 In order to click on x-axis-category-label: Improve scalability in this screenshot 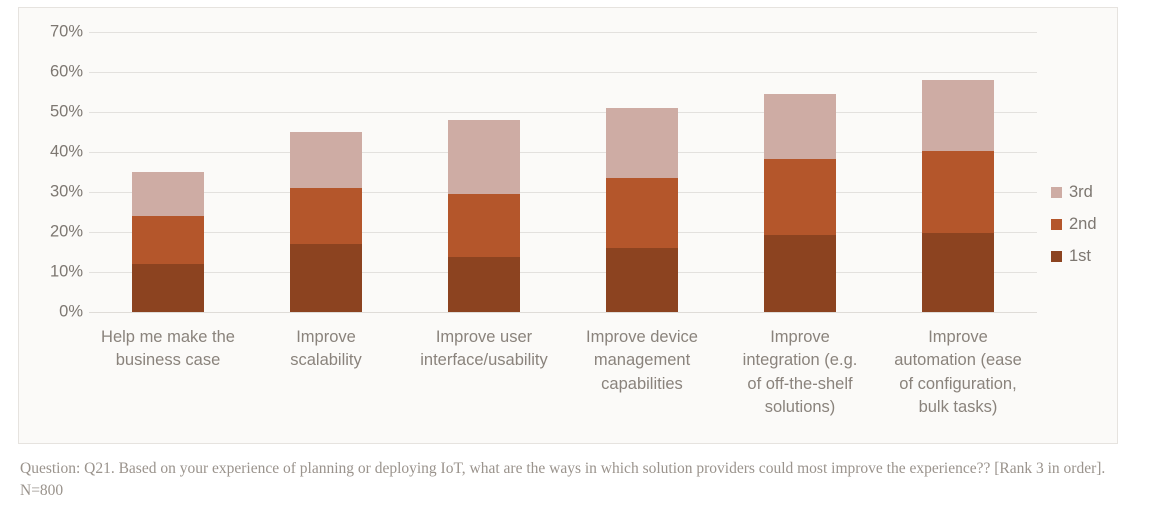, I will do `click(326, 349)`.